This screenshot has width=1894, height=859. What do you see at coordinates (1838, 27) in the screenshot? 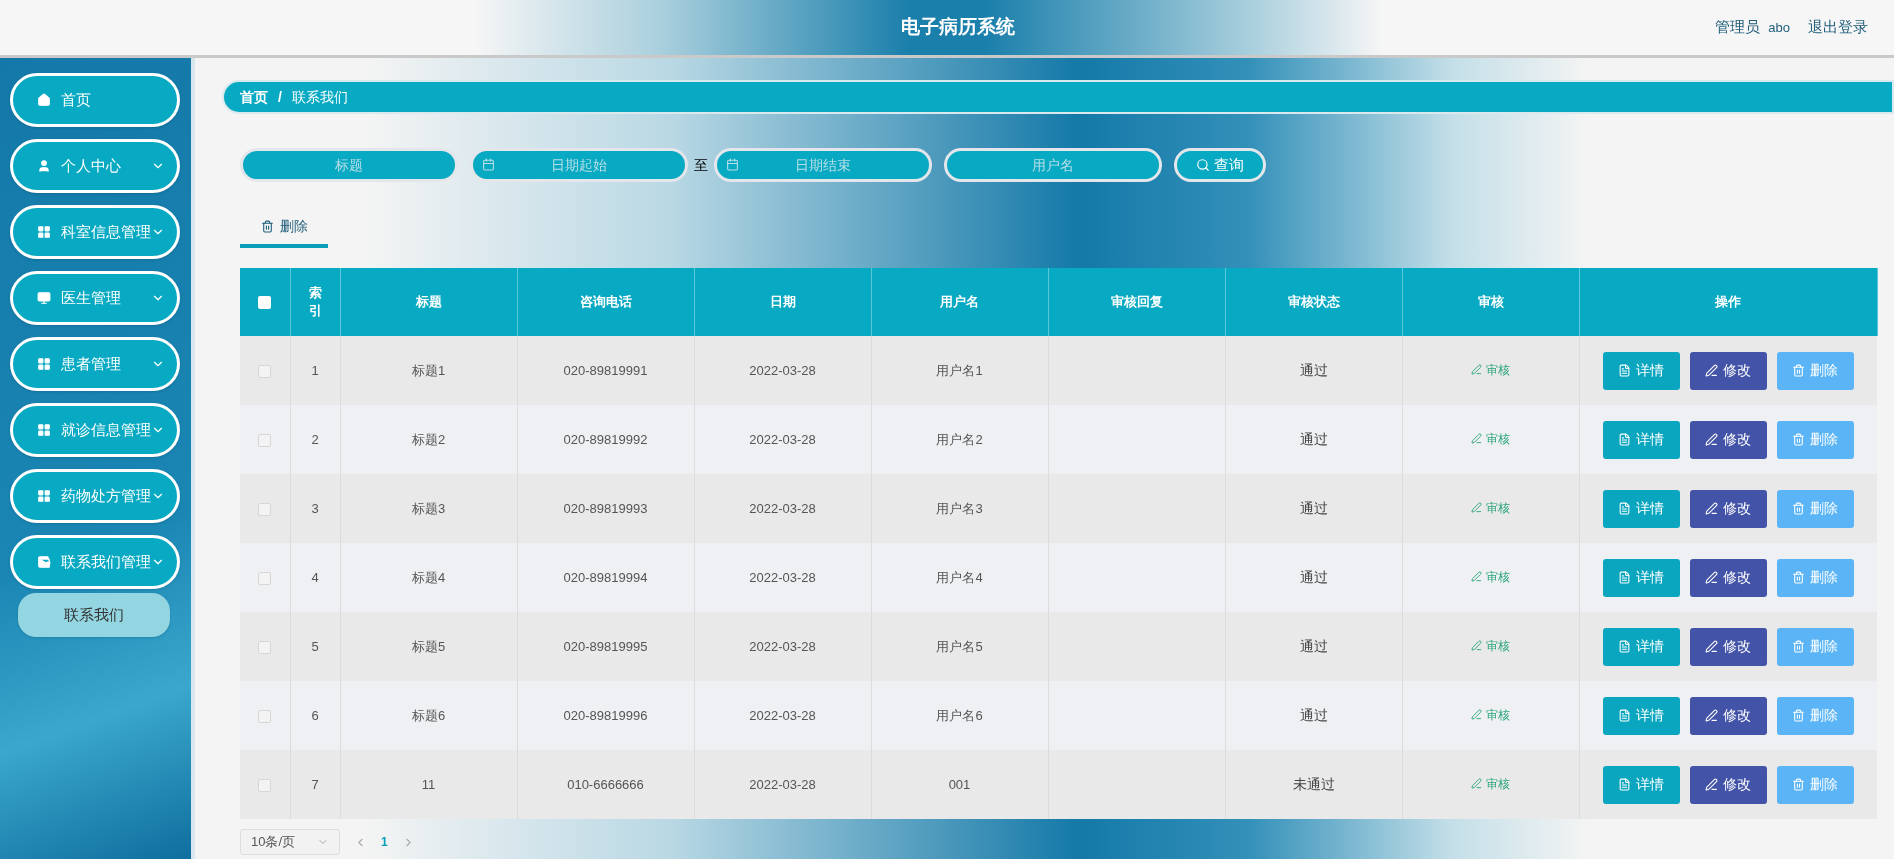
I see `logout-link: 退出登录` at bounding box center [1838, 27].